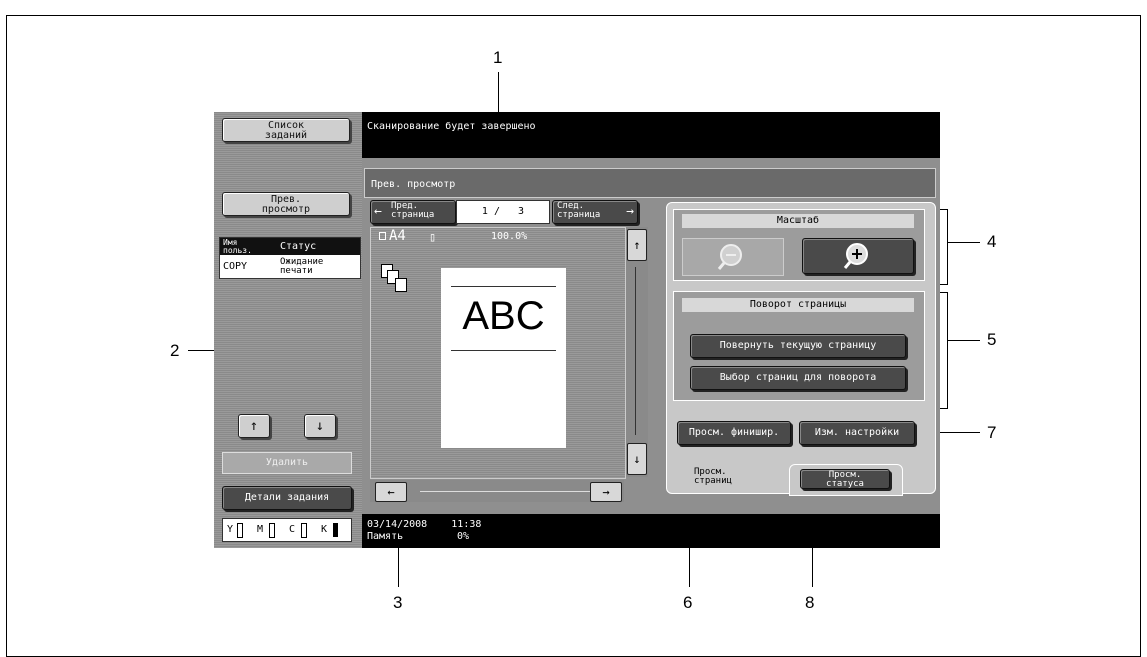 Image resolution: width=1147 pixels, height=657 pixels. What do you see at coordinates (433, 237) in the screenshot?
I see `portrait-icon: ▯` at bounding box center [433, 237].